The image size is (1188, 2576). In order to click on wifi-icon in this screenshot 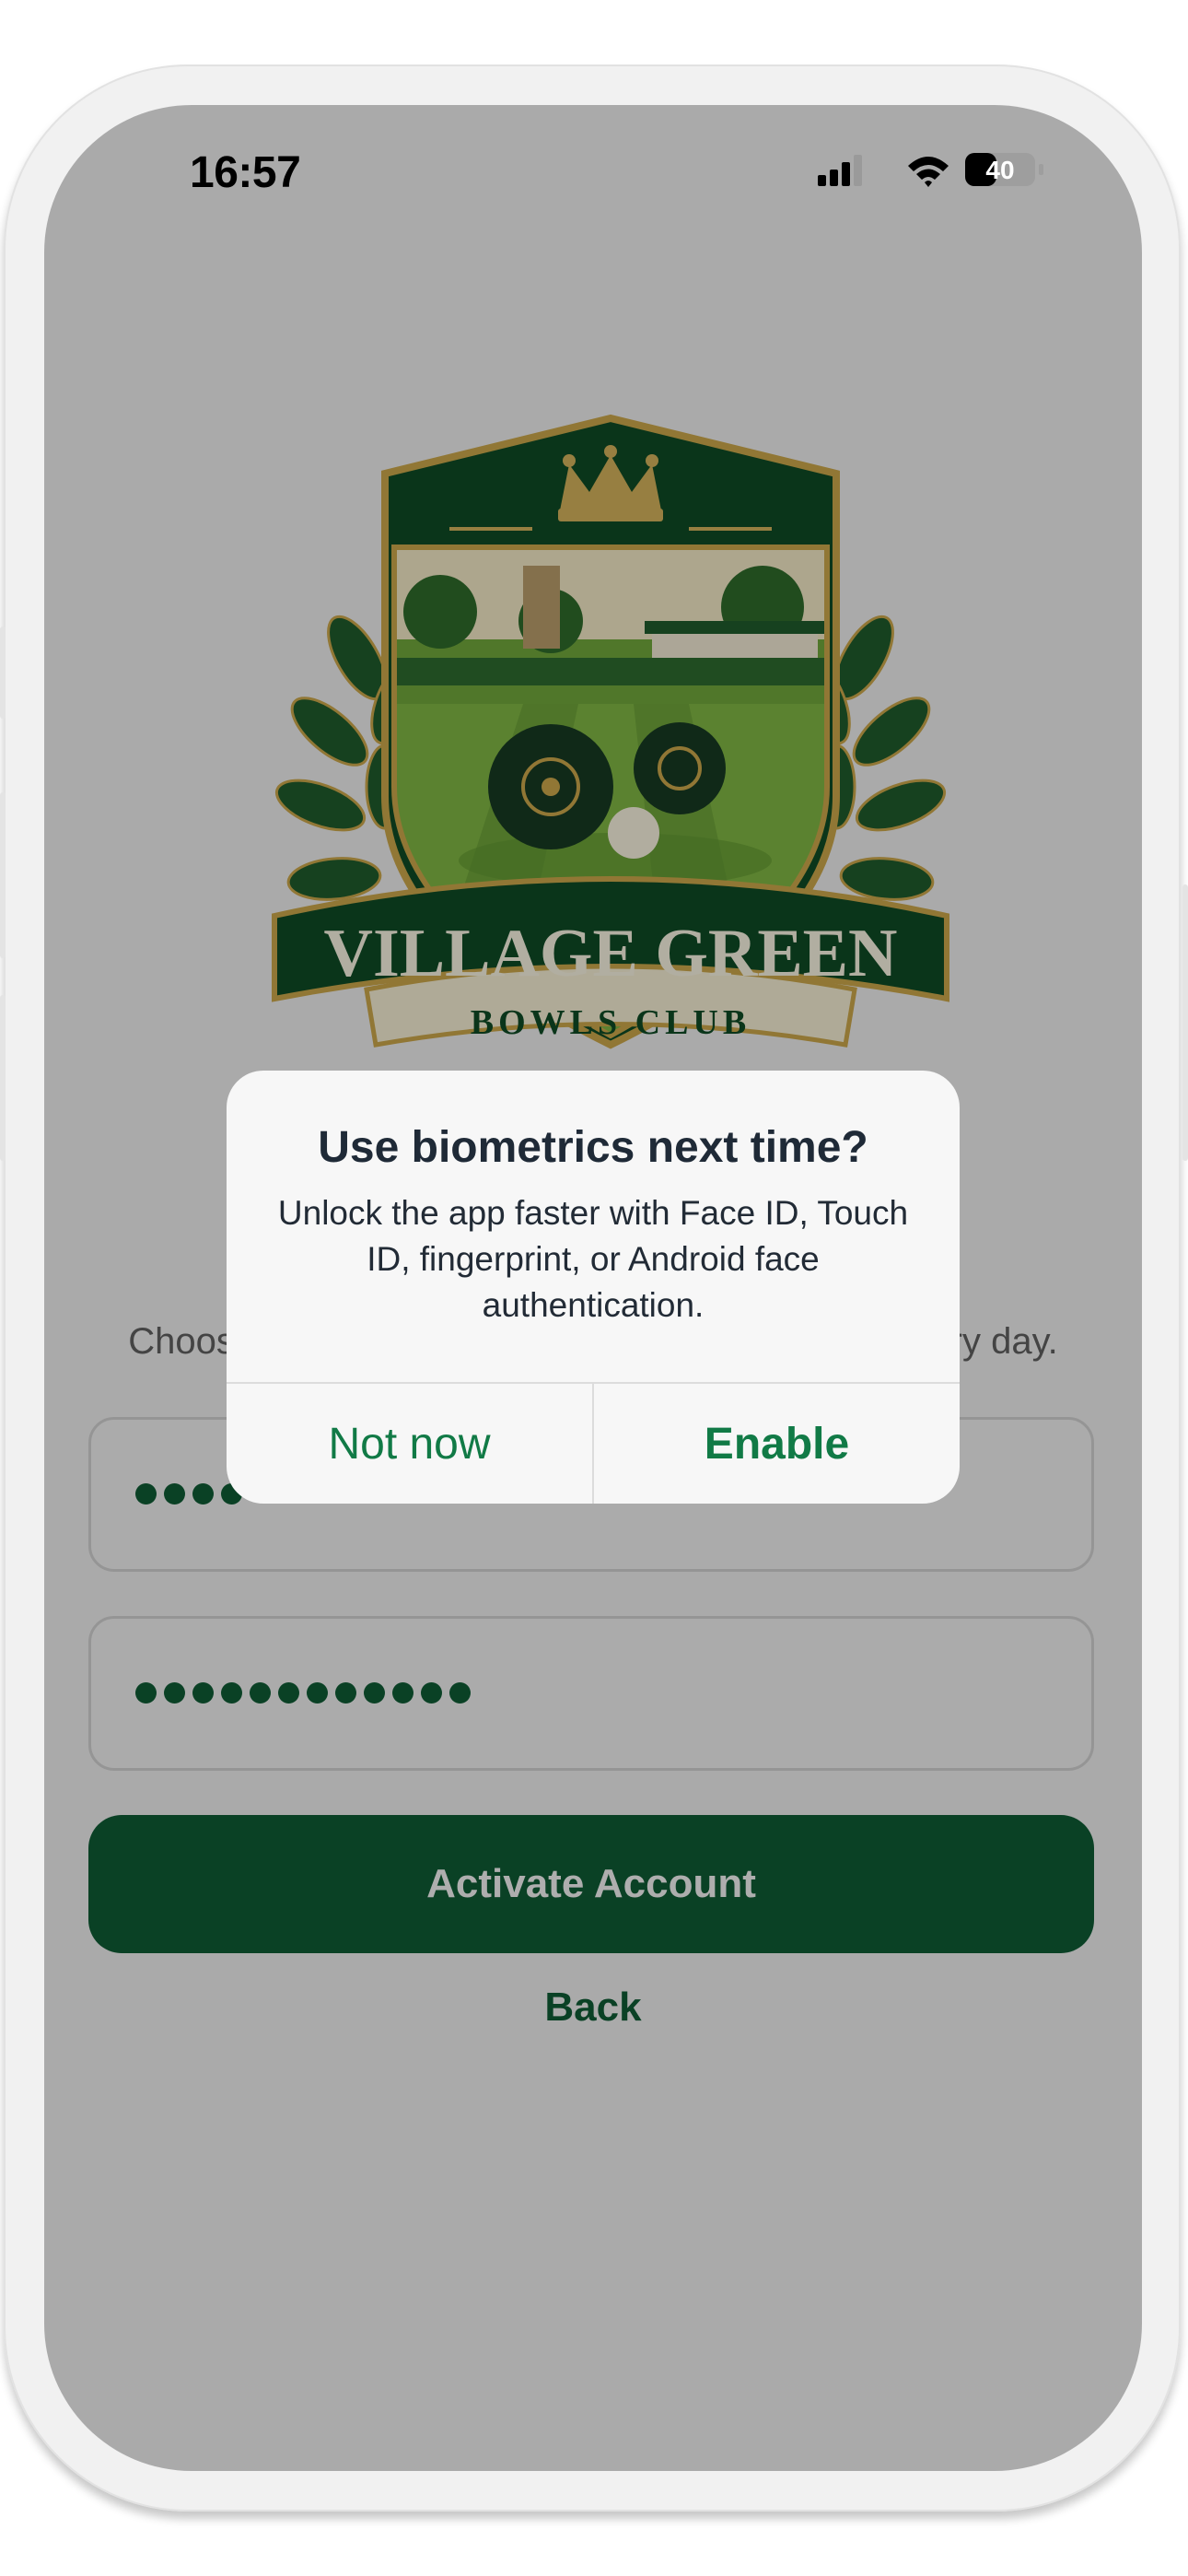, I will do `click(928, 172)`.